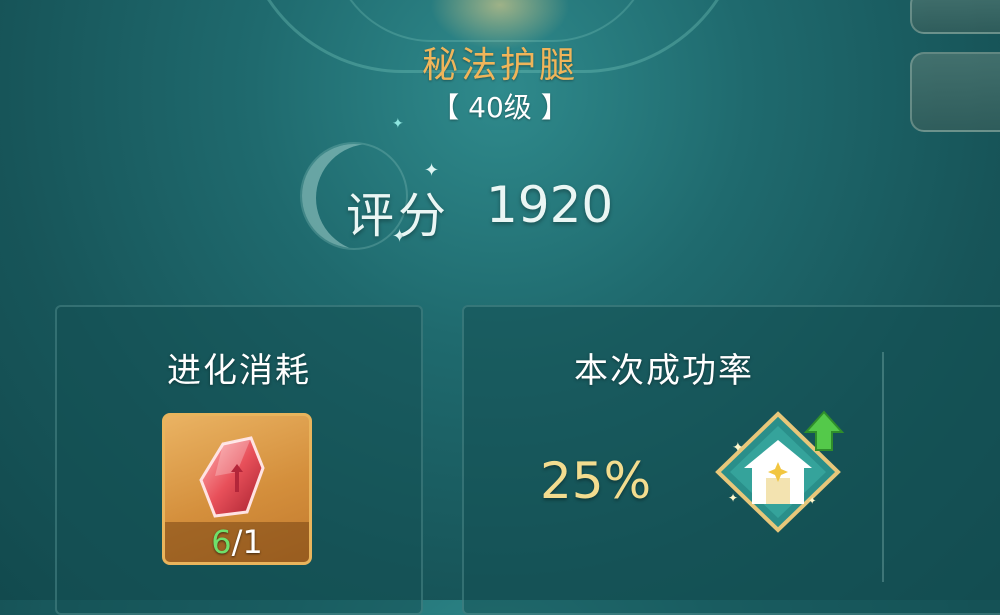 The height and width of the screenshot is (615, 1000). I want to click on material-count-have: 6, so click(221, 542).